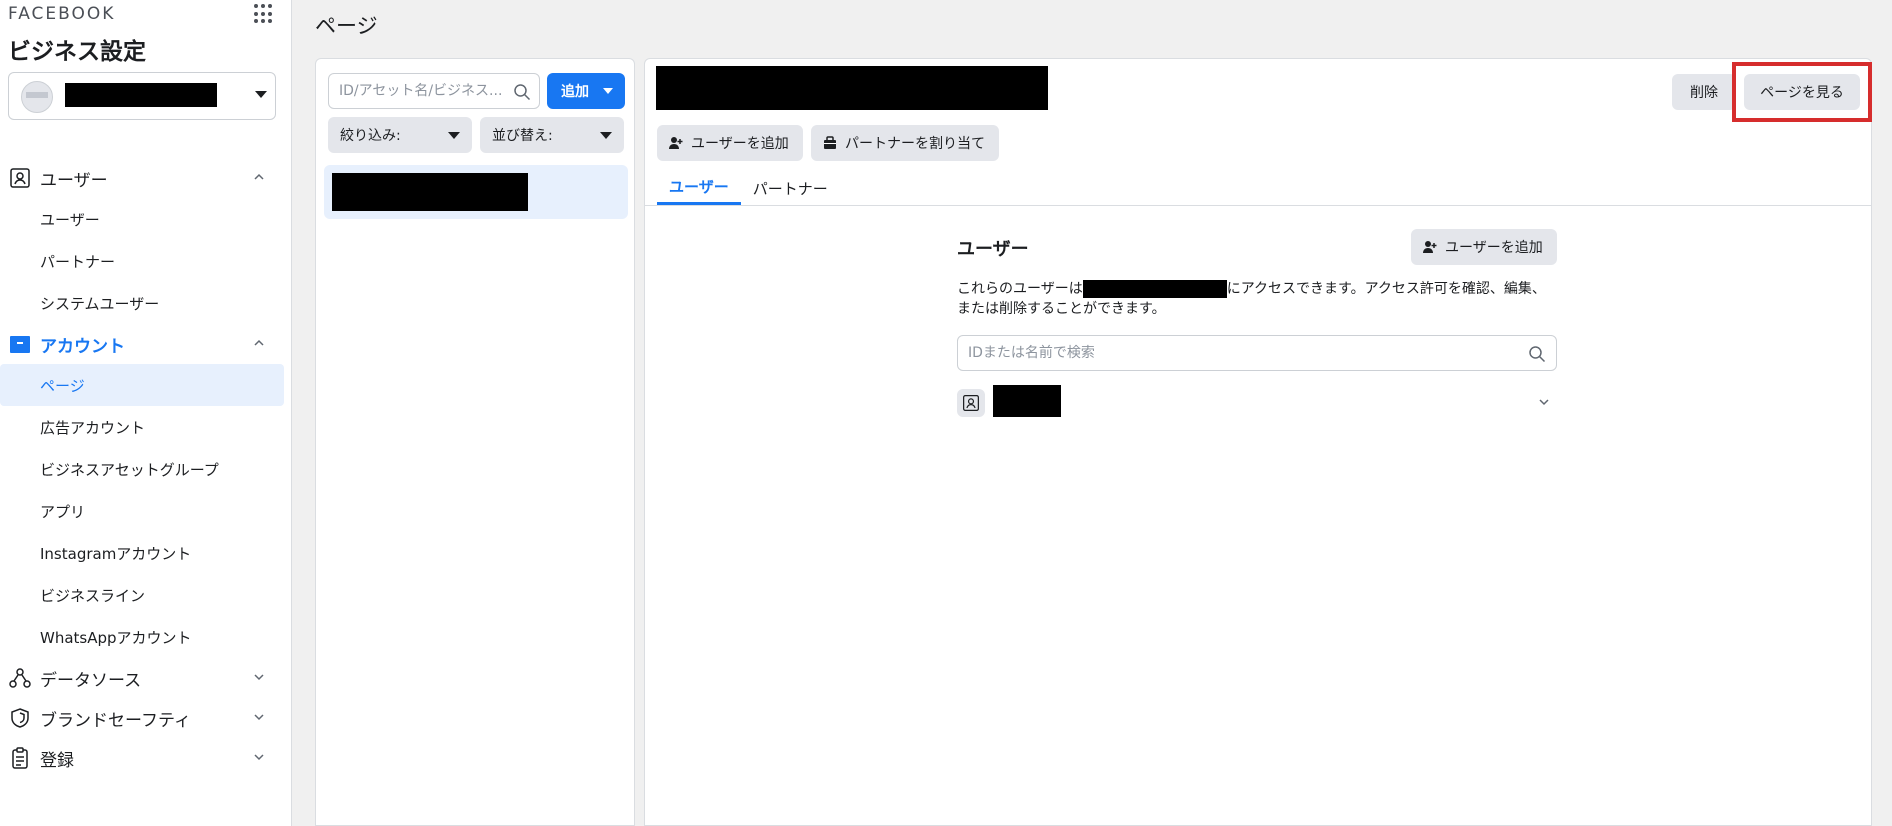 The image size is (1892, 826). I want to click on tab-users: ユーザー, so click(699, 188).